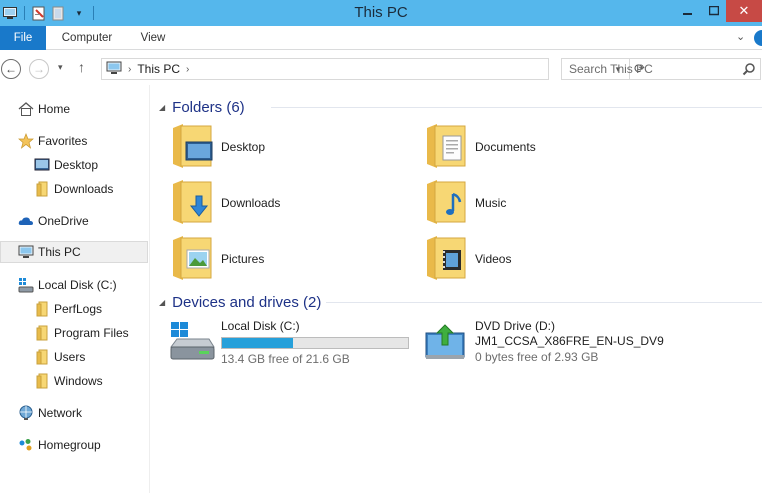 The image size is (762, 493). I want to click on address-bar: › This PC › ▾ ⟳, so click(373, 69).